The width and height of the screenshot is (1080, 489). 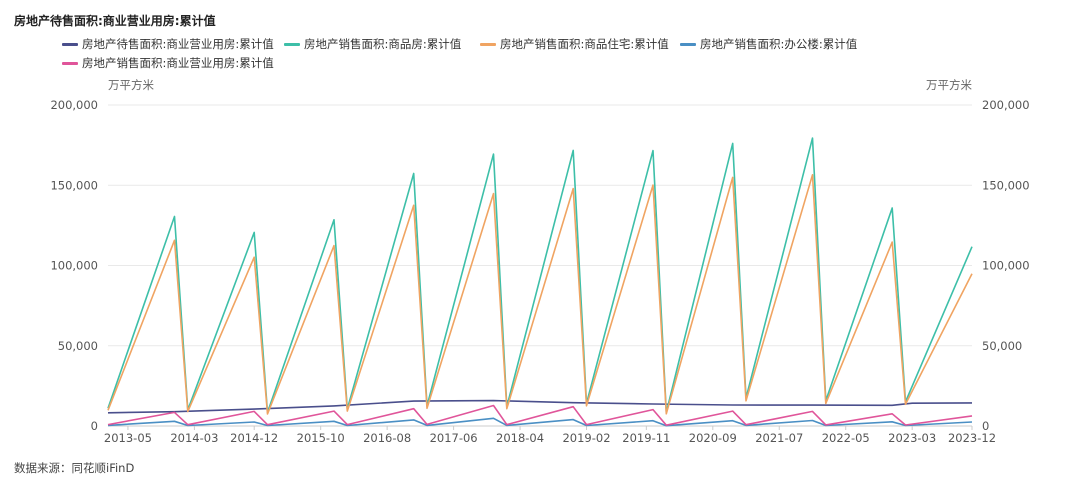 What do you see at coordinates (779, 438) in the screenshot?
I see `x-tick-label-10: 2021-07` at bounding box center [779, 438].